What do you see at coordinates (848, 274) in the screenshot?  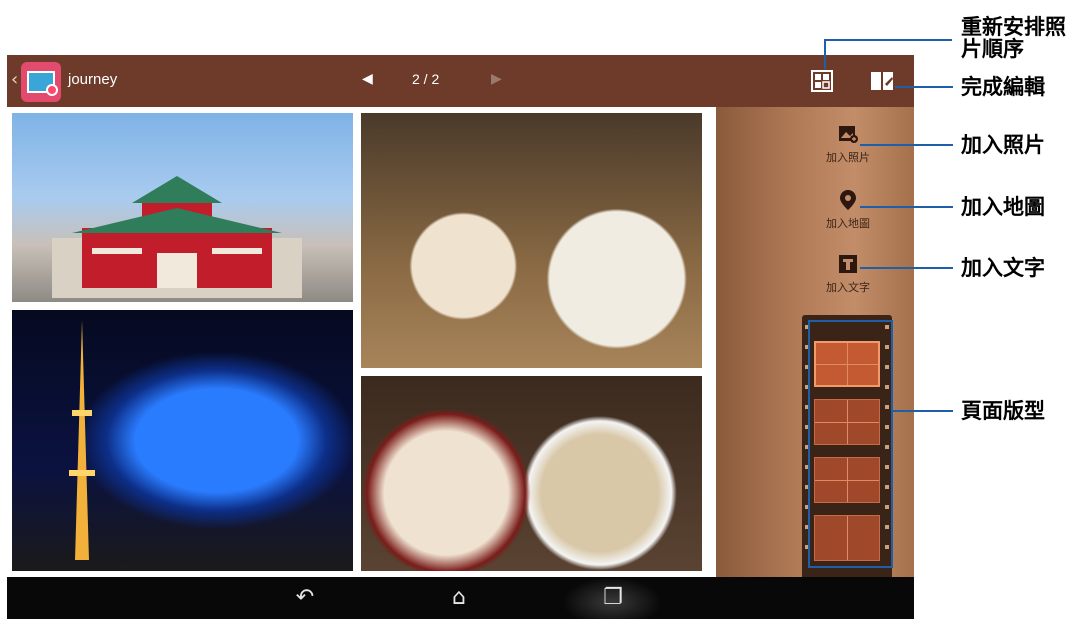 I see `add-text-tool: 加入文字` at bounding box center [848, 274].